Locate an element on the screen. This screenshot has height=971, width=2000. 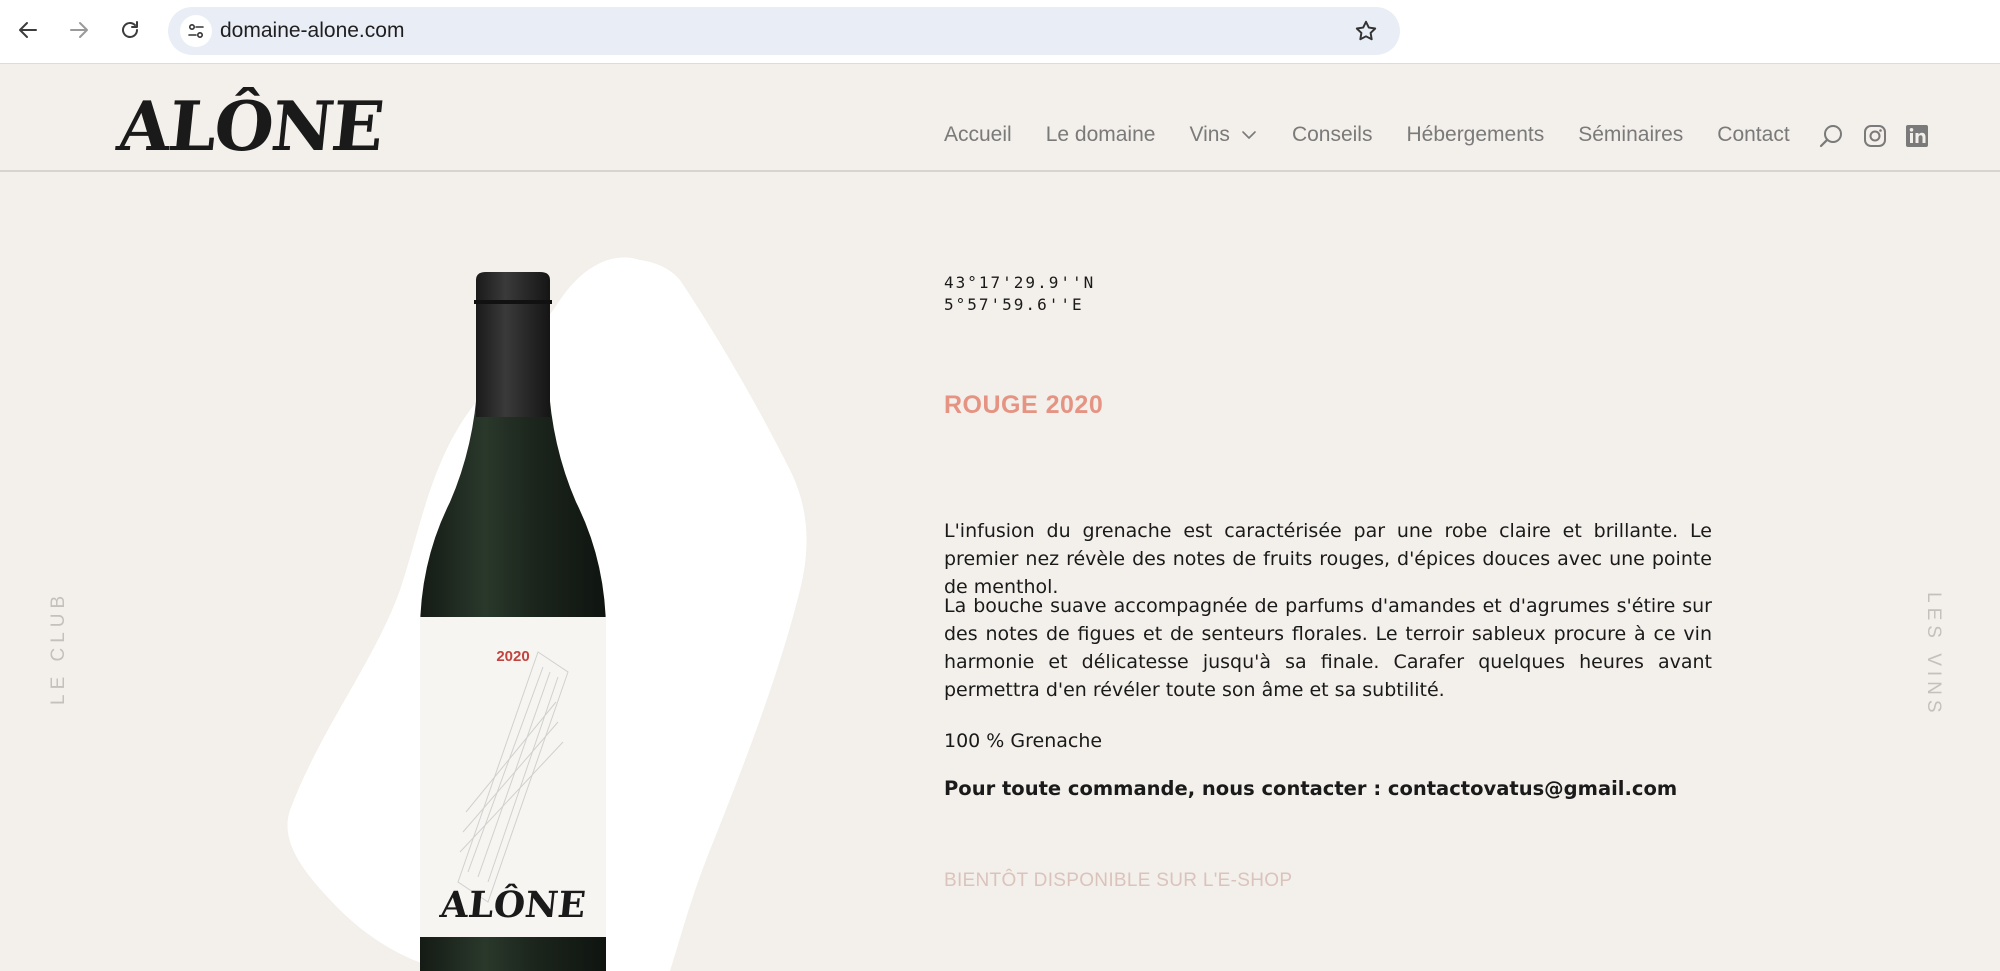
browser-toolbar: domaine-alone.com is located at coordinates (1000, 32).